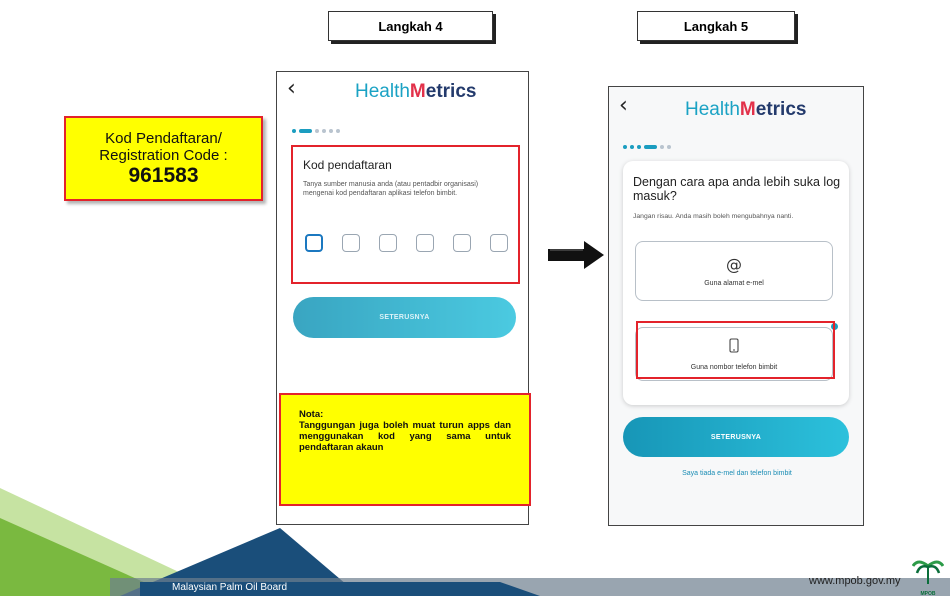 This screenshot has height=601, width=950. I want to click on footer-website: www.mpob.gov.my, so click(855, 581).